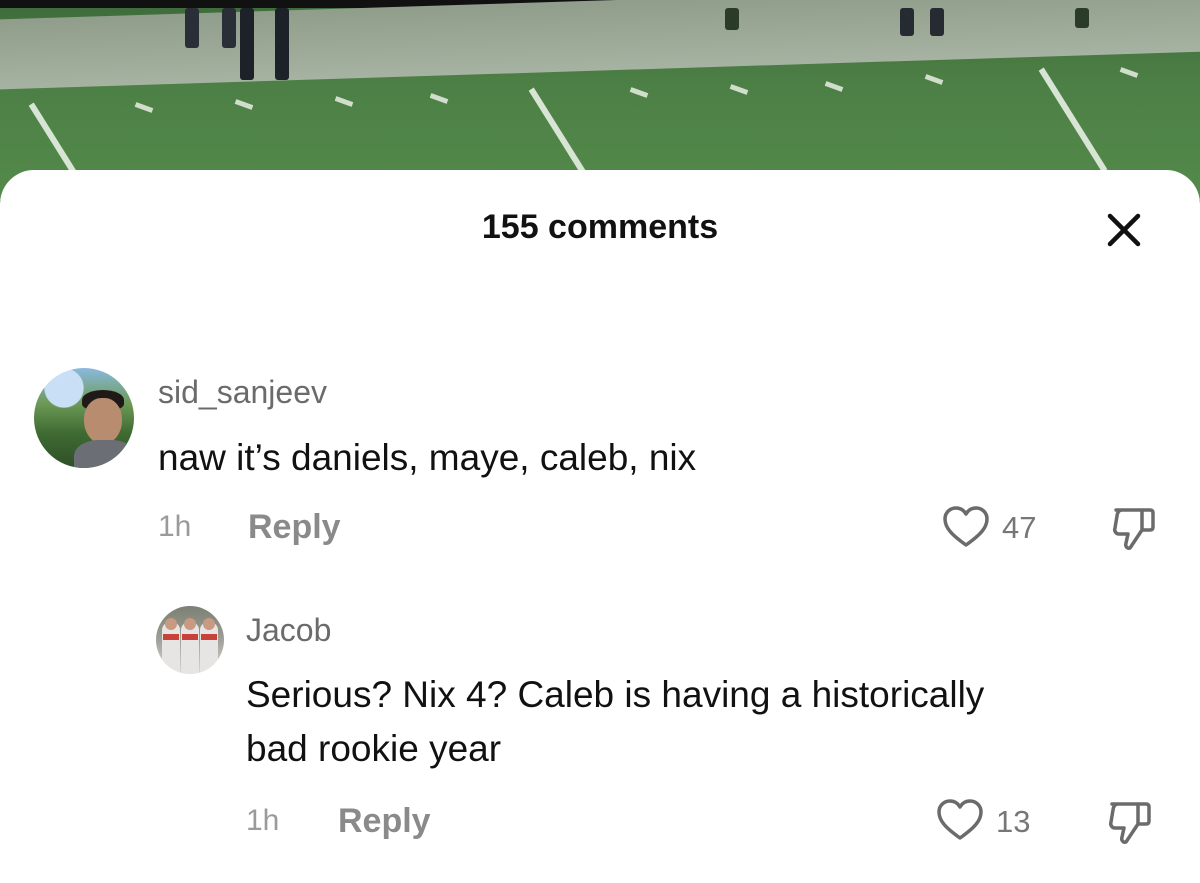 The height and width of the screenshot is (883, 1200). Describe the element at coordinates (104, 454) in the screenshot. I see `avatar-shirt` at that location.